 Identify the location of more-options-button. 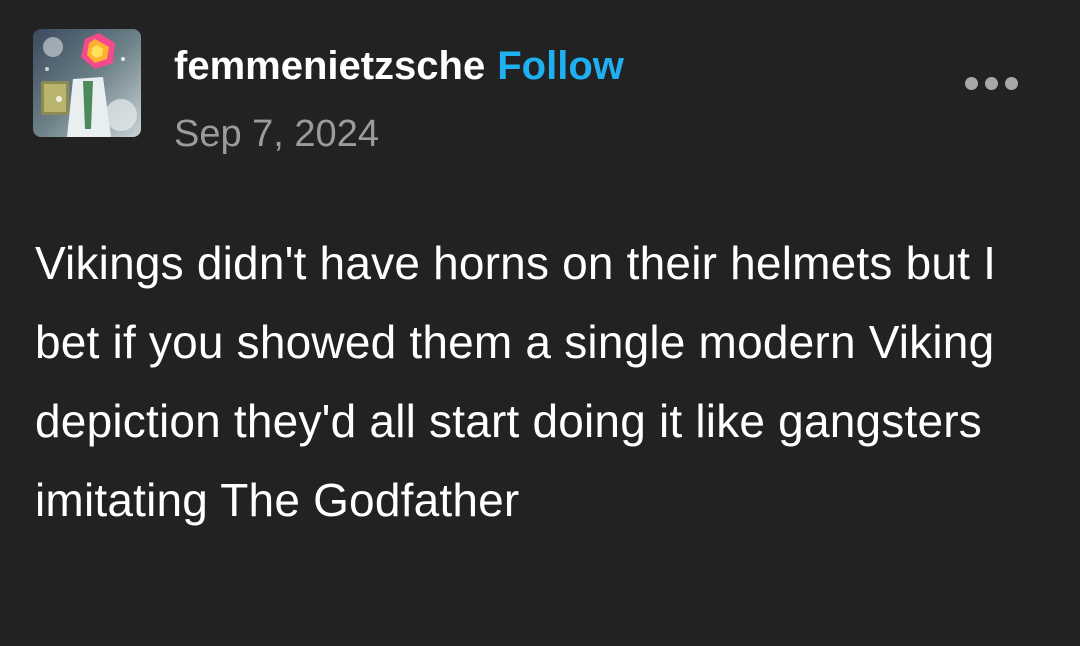
(991, 83).